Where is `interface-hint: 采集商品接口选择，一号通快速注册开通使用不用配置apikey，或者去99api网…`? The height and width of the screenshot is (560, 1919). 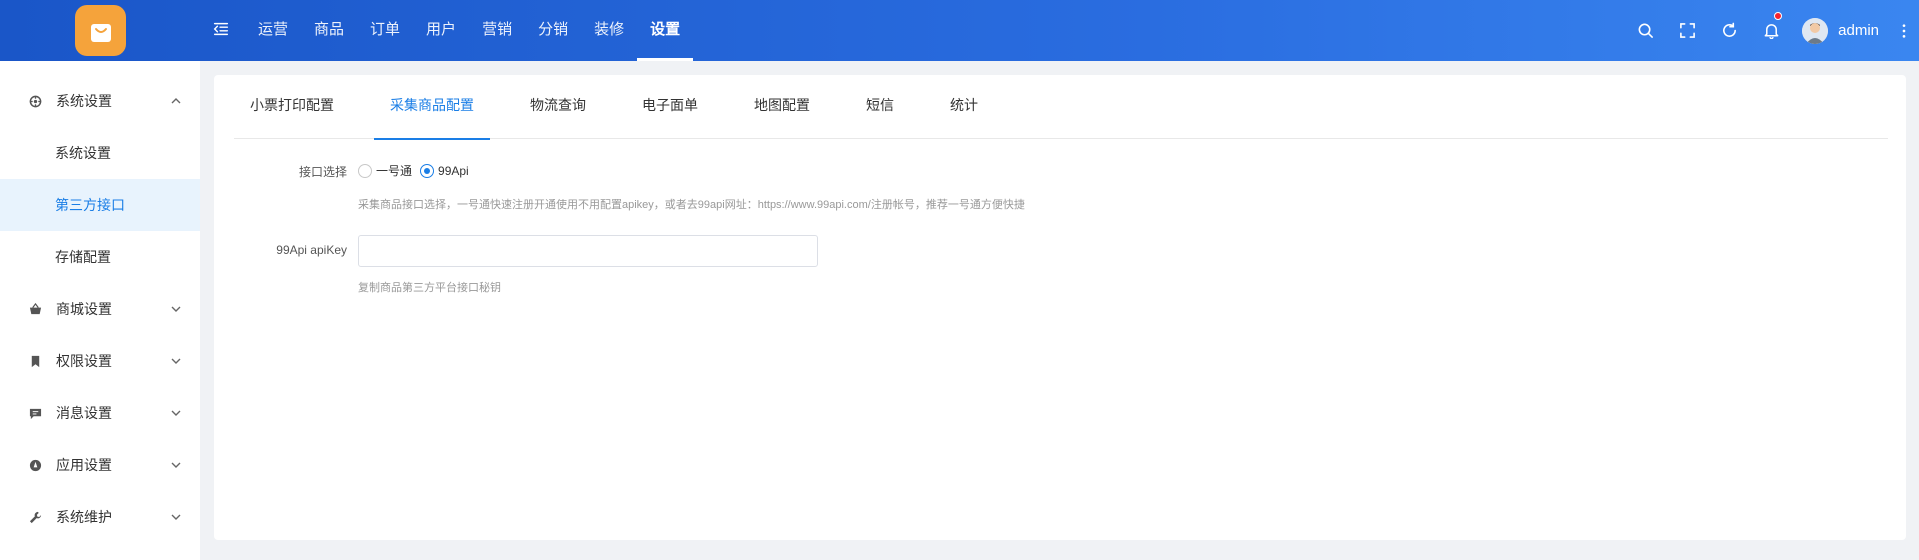 interface-hint: 采集商品接口选择，一号通快速注册开通使用不用配置apikey，或者去99api网… is located at coordinates (691, 205).